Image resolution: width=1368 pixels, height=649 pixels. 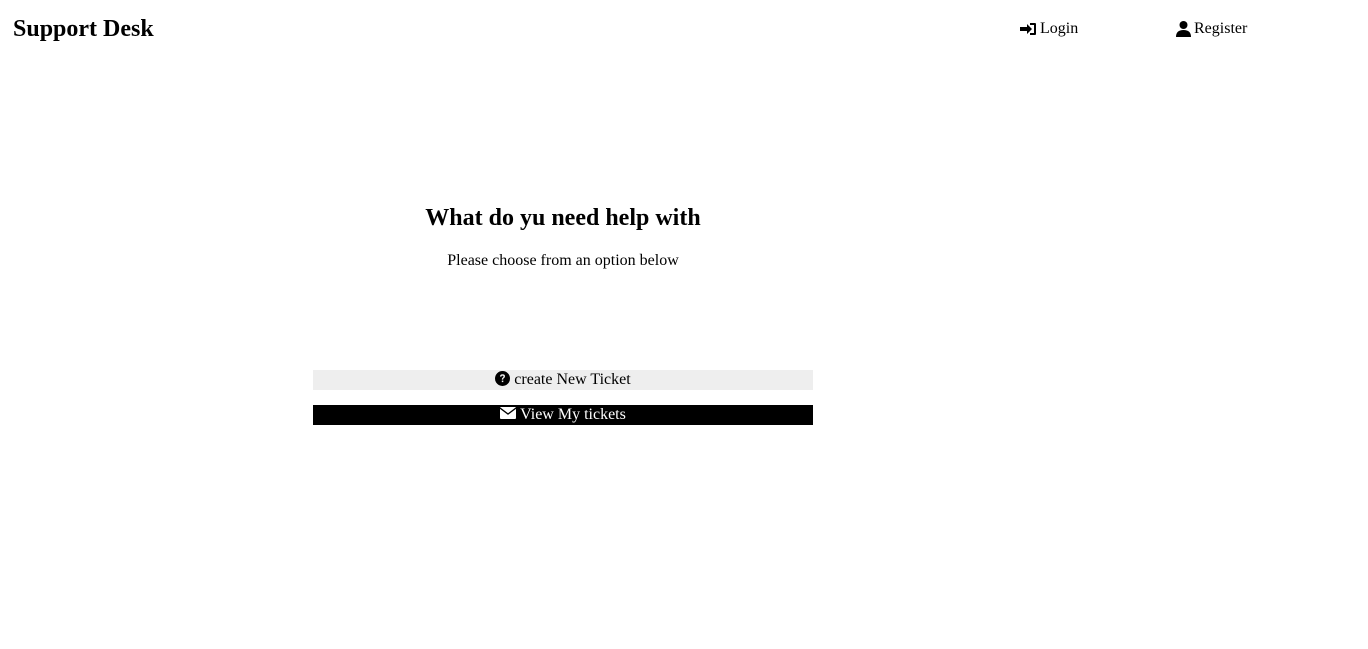 What do you see at coordinates (83, 29) in the screenshot?
I see `brand-logo-text: Support Desk` at bounding box center [83, 29].